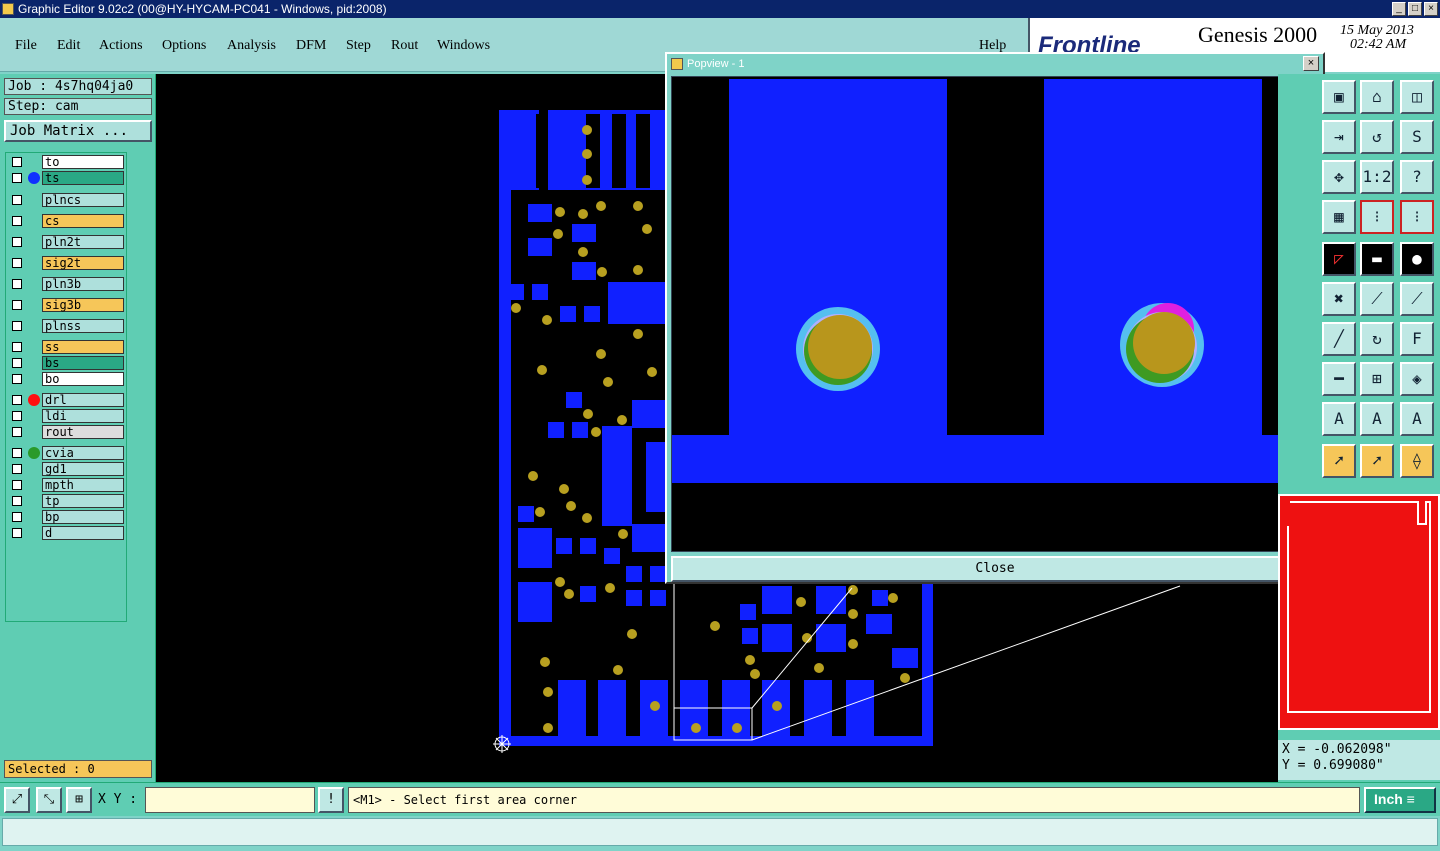  What do you see at coordinates (1417, 177) in the screenshot?
I see `help-icon: ?` at bounding box center [1417, 177].